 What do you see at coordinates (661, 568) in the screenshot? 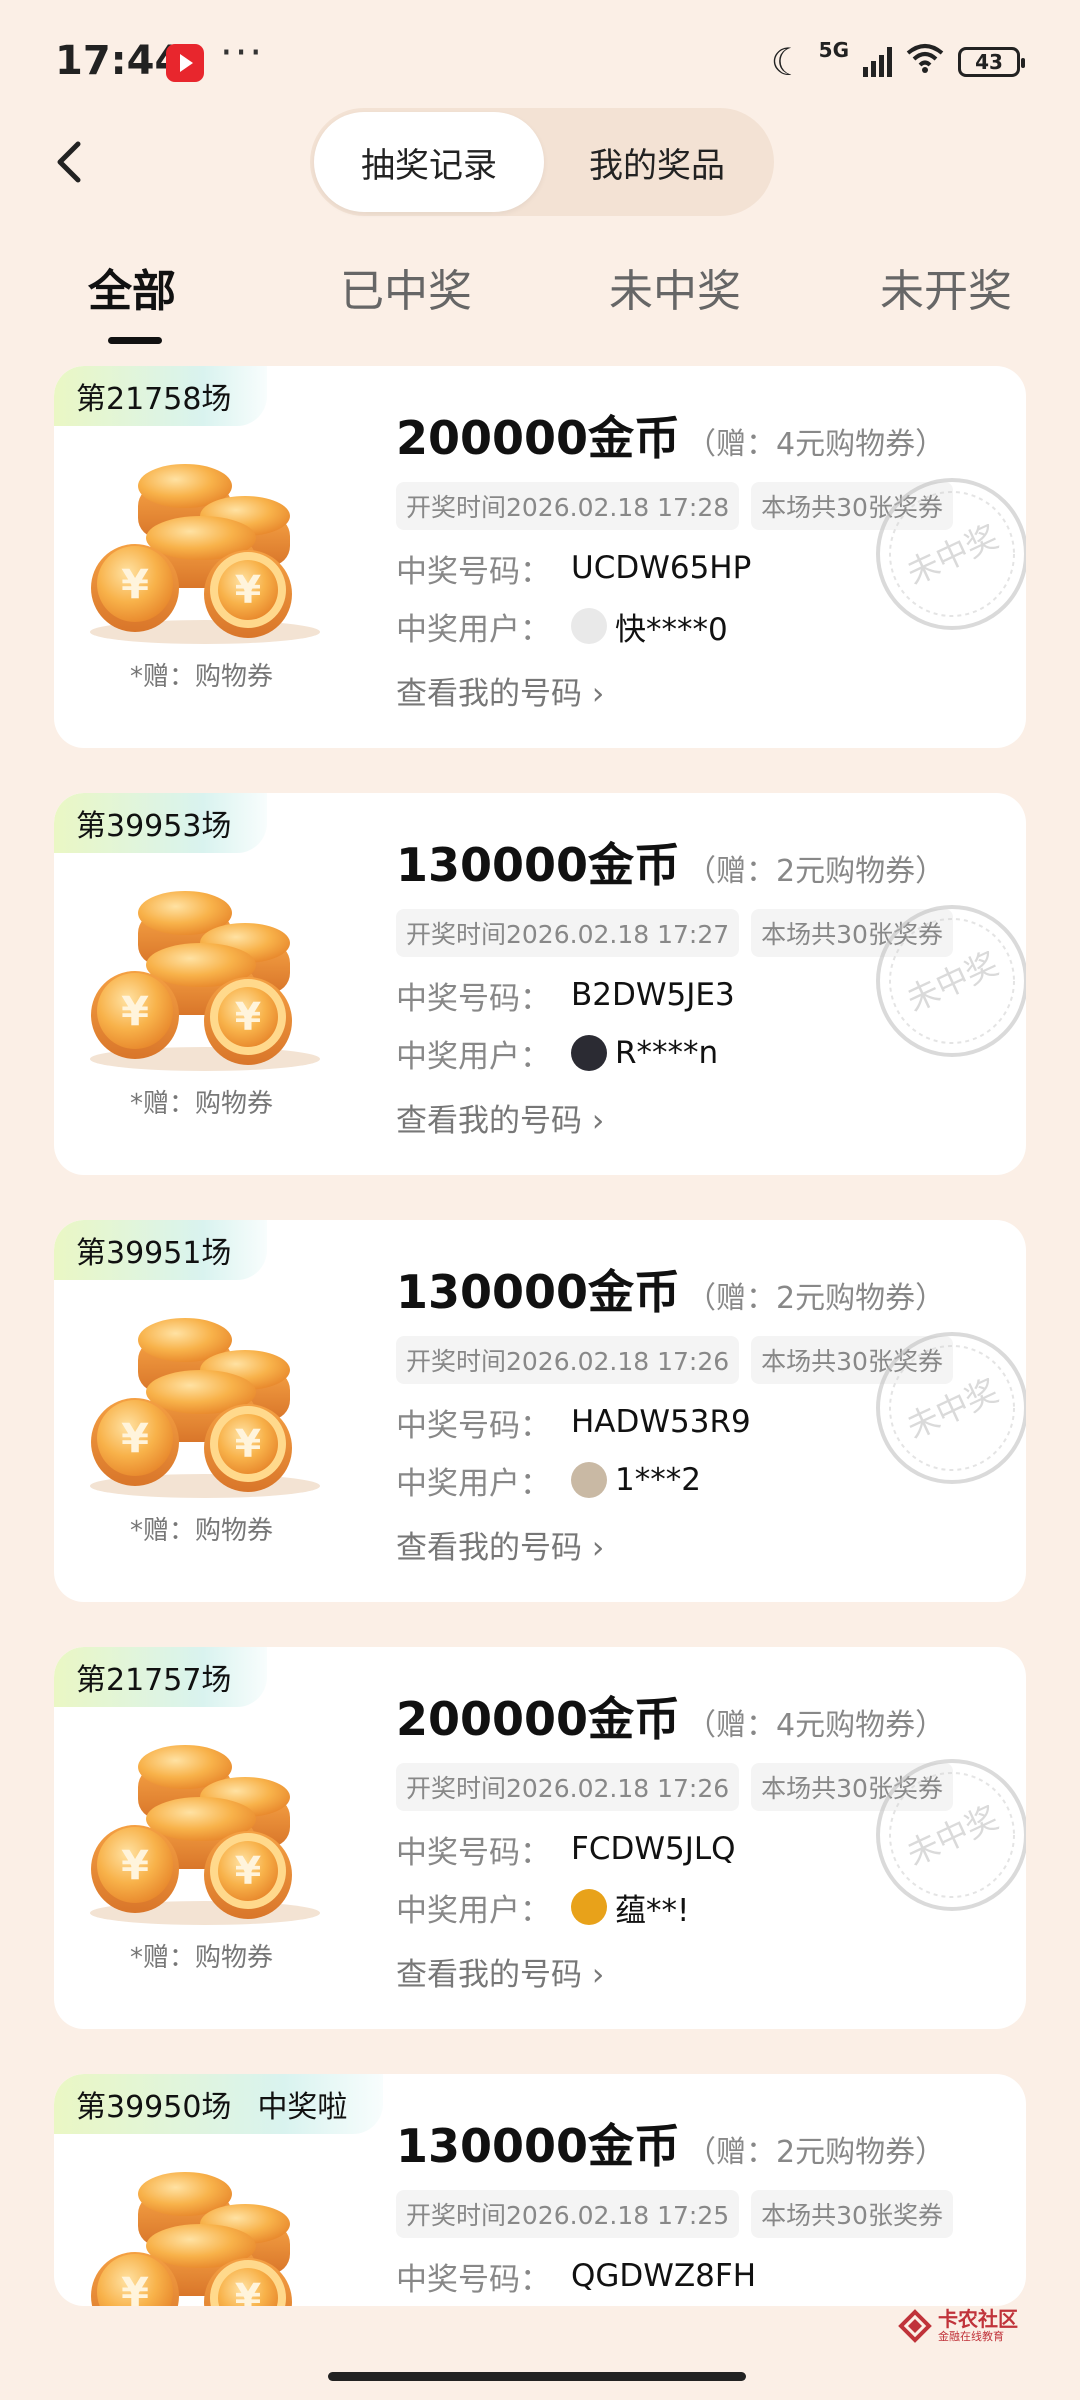
I see `winning-number-value: UCDW65HP` at bounding box center [661, 568].